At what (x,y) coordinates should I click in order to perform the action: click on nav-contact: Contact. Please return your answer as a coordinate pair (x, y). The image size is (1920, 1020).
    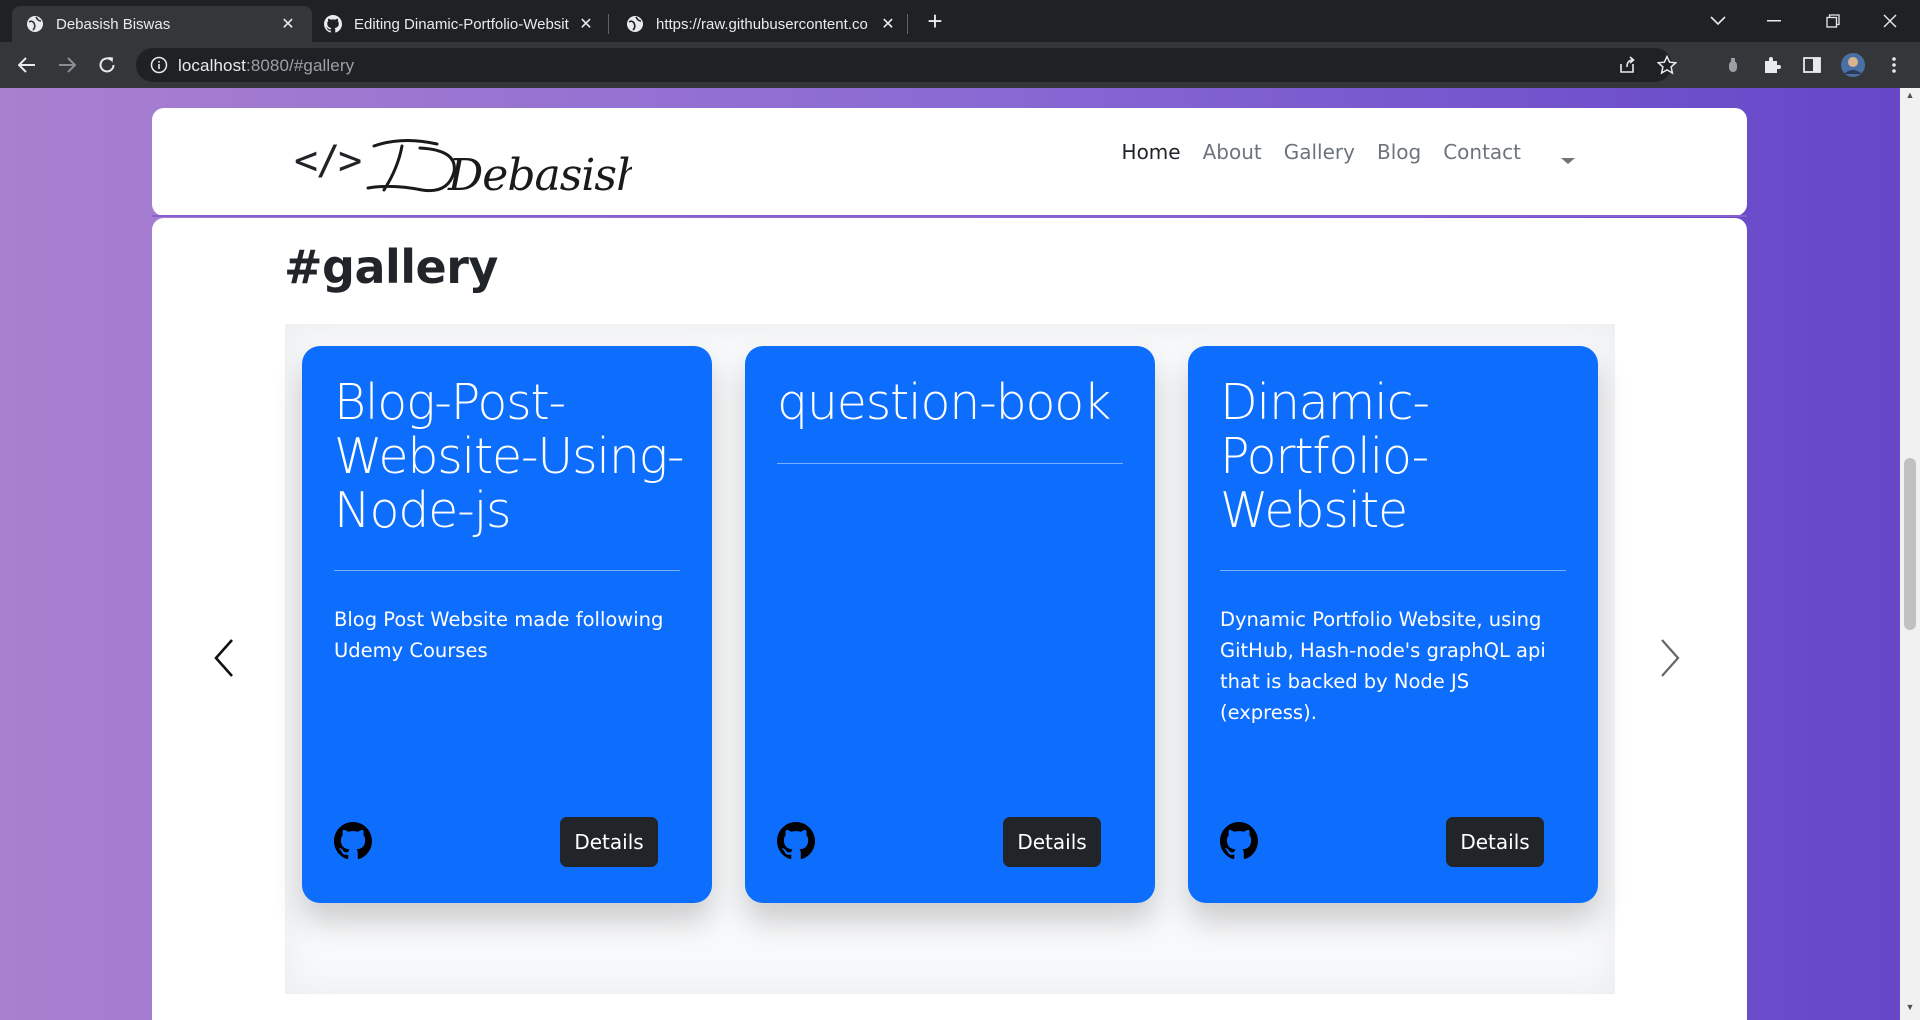
    Looking at the image, I should click on (1482, 152).